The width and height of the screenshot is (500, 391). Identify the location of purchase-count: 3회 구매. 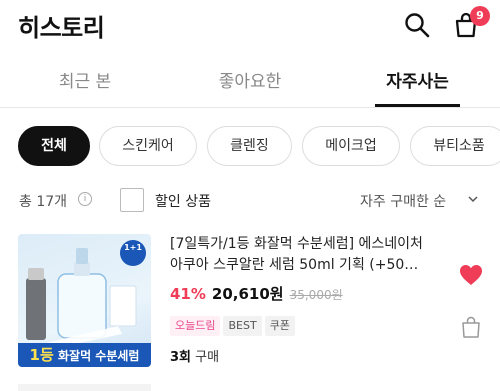
(194, 355).